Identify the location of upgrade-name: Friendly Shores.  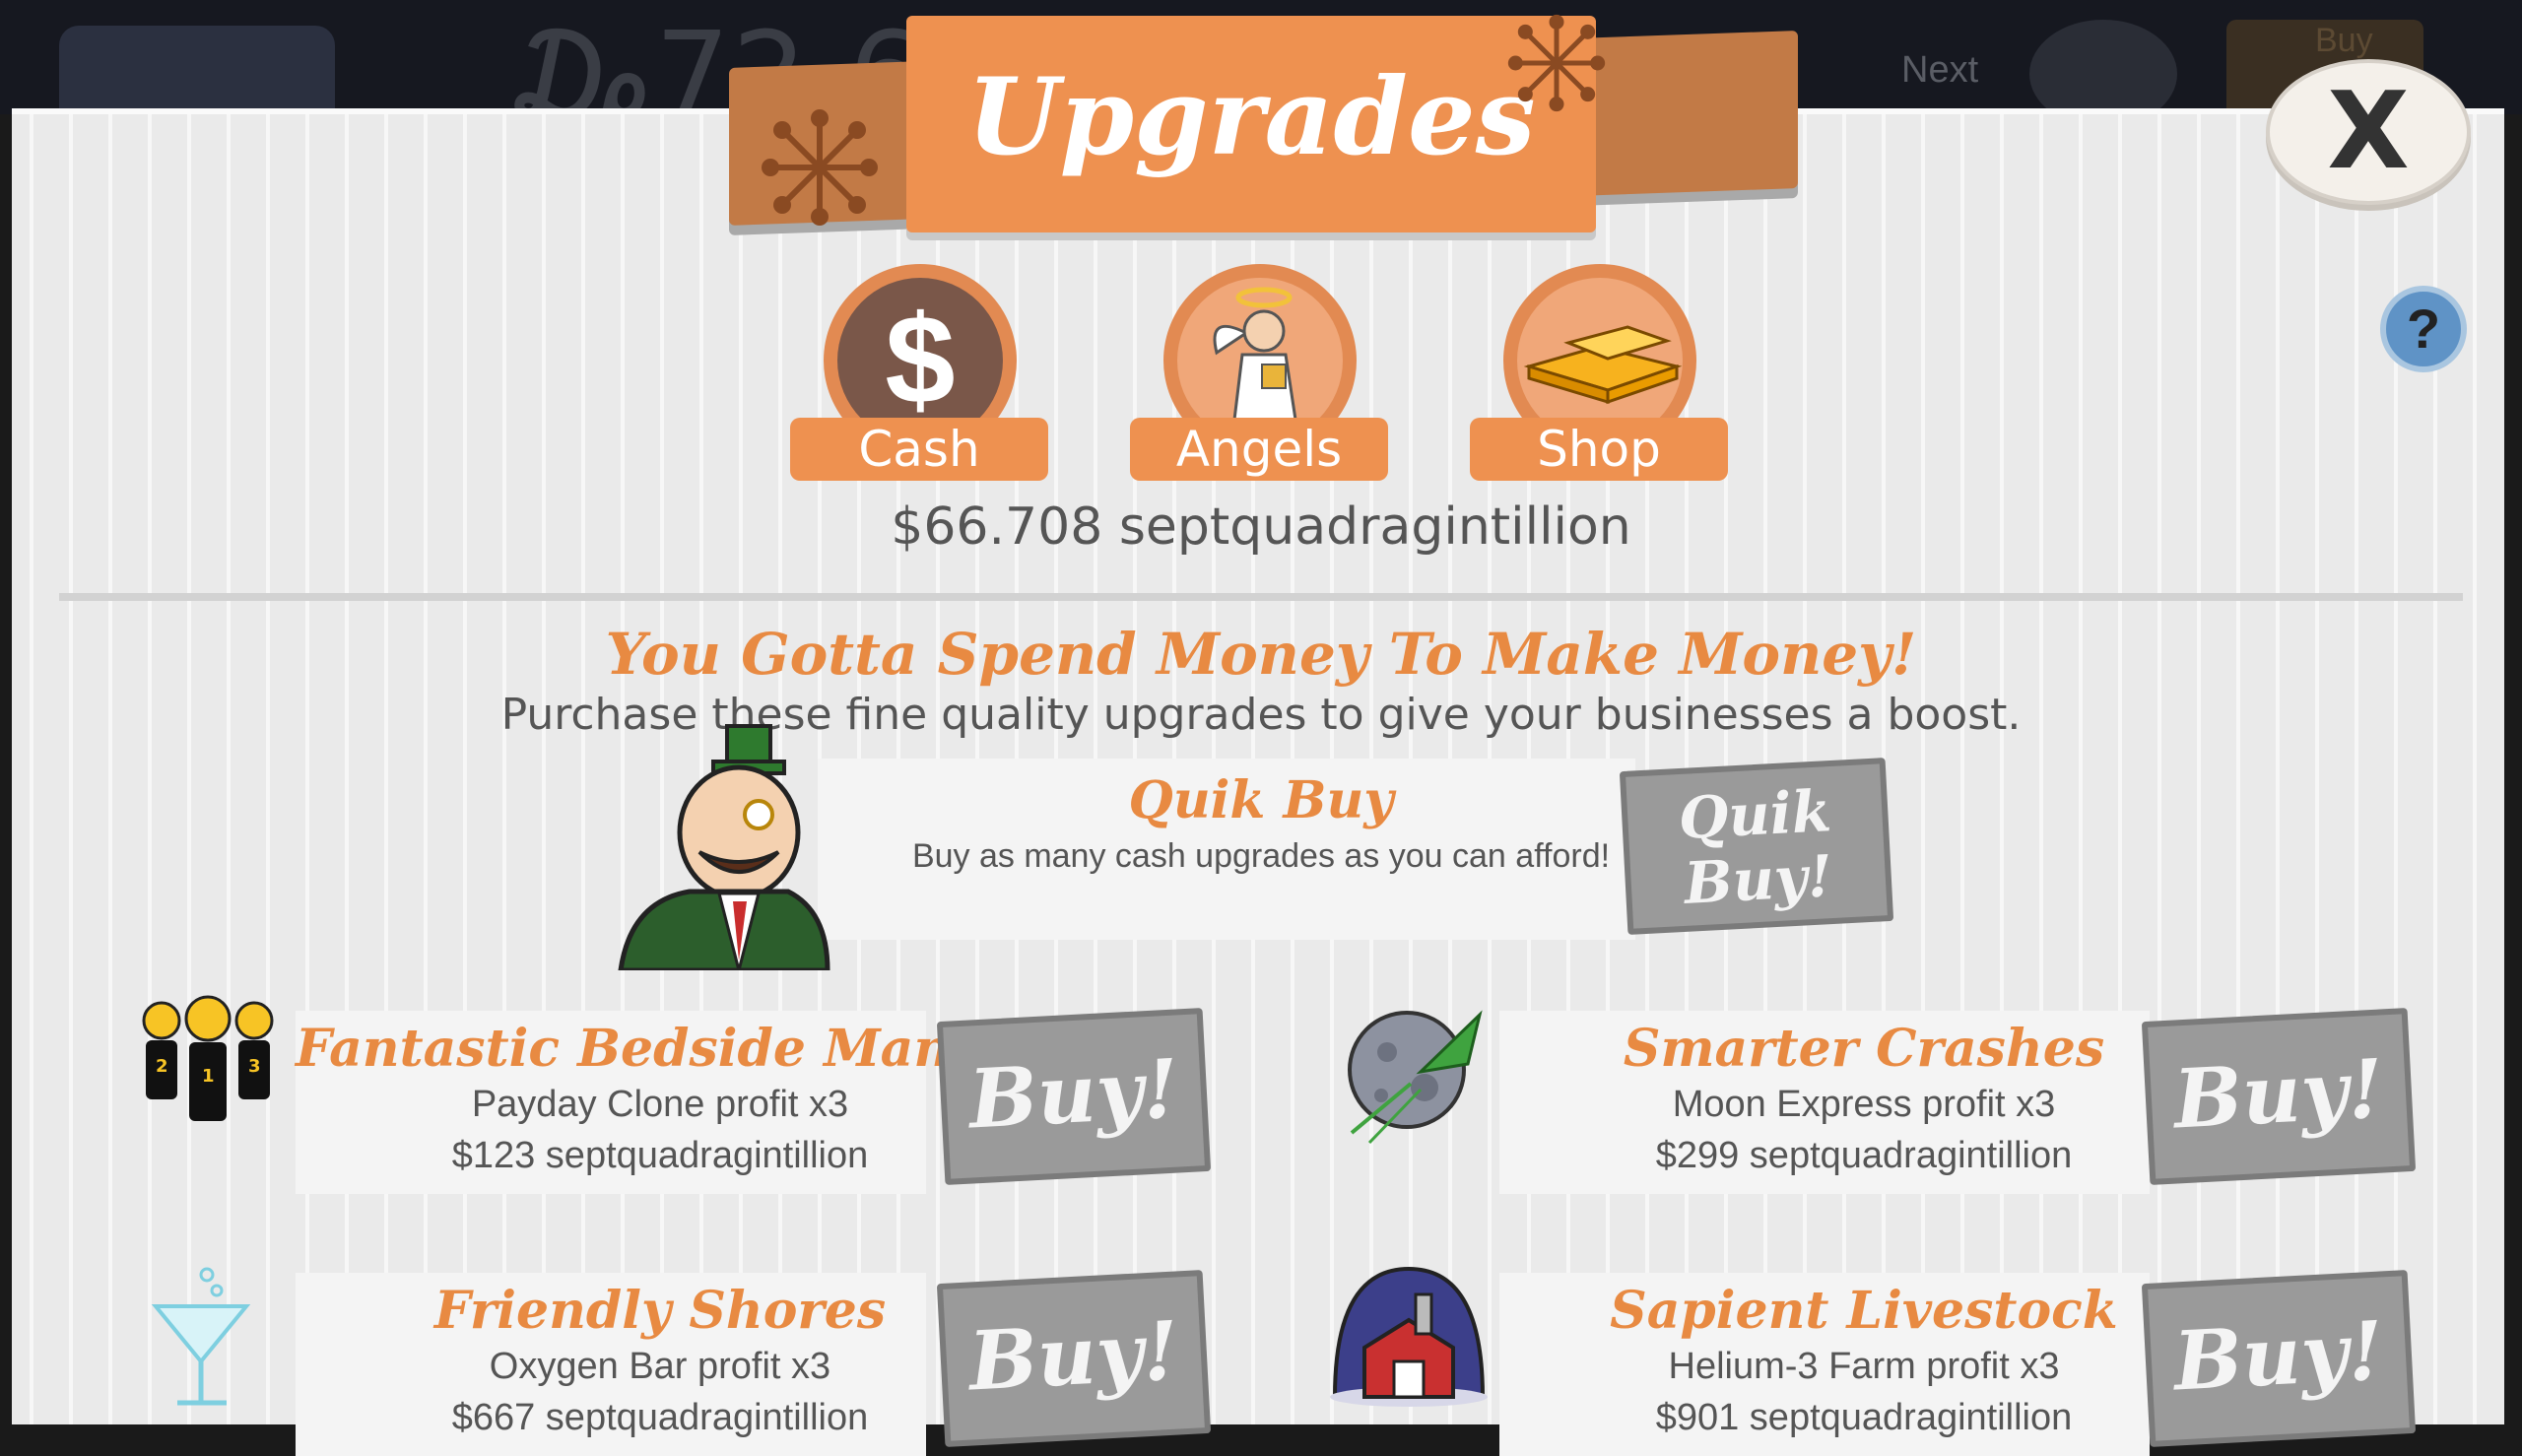
(660, 1311).